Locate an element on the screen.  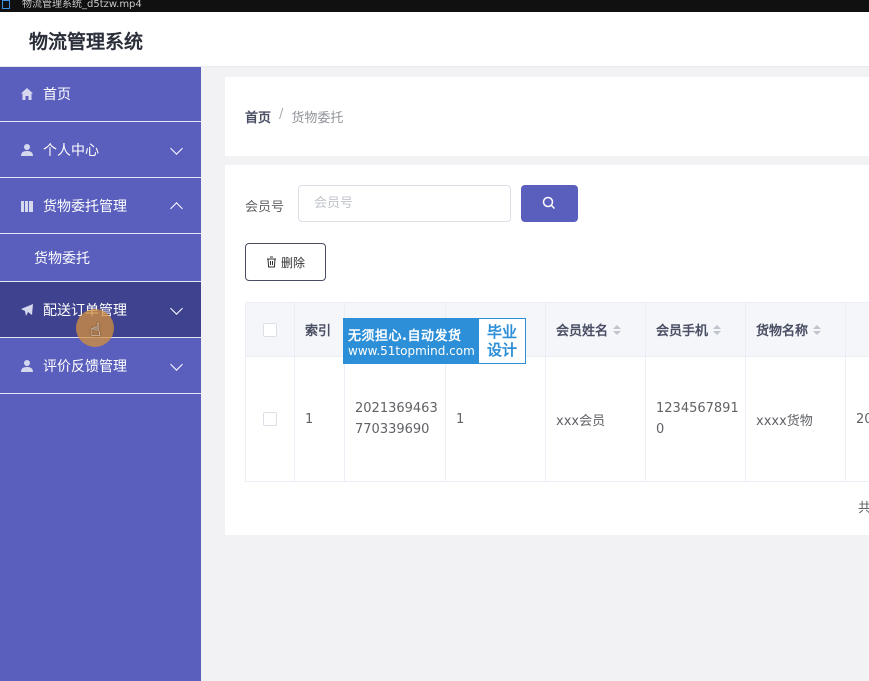
window-titlebar: 物流管理系统_d5tzw.mp4 is located at coordinates (434, 6).